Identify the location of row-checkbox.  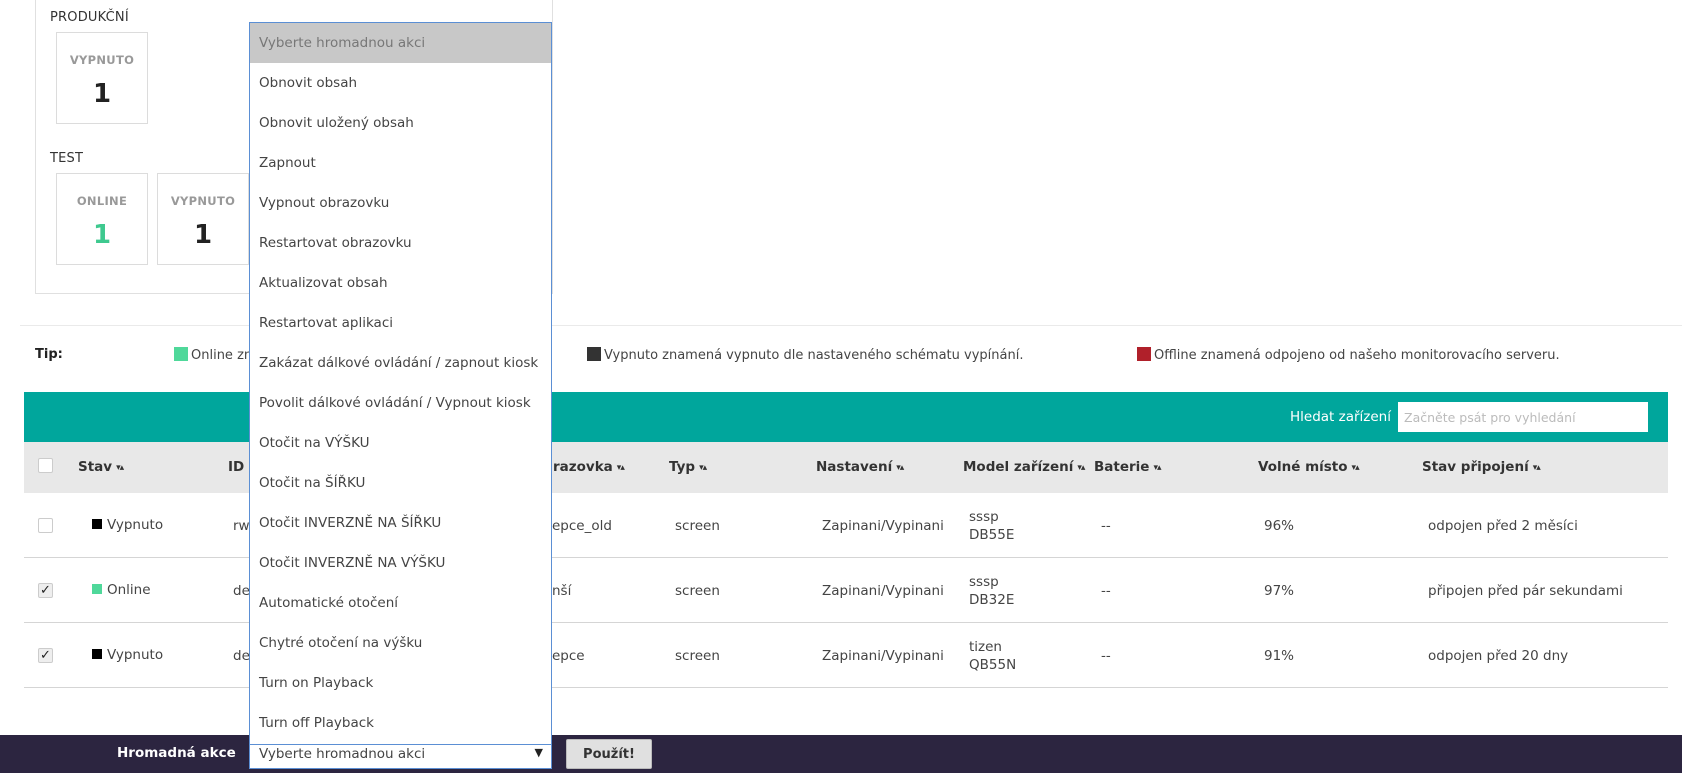
(45, 525).